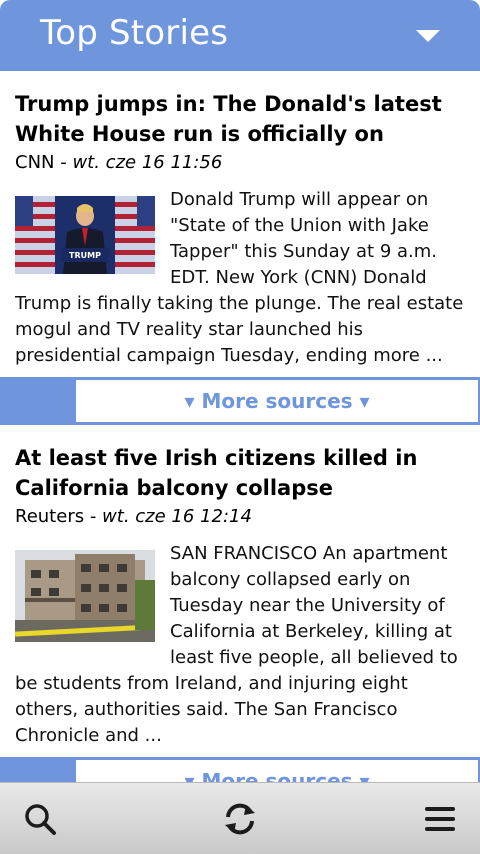  I want to click on story-date: wt. cze 16 12:14, so click(177, 516).